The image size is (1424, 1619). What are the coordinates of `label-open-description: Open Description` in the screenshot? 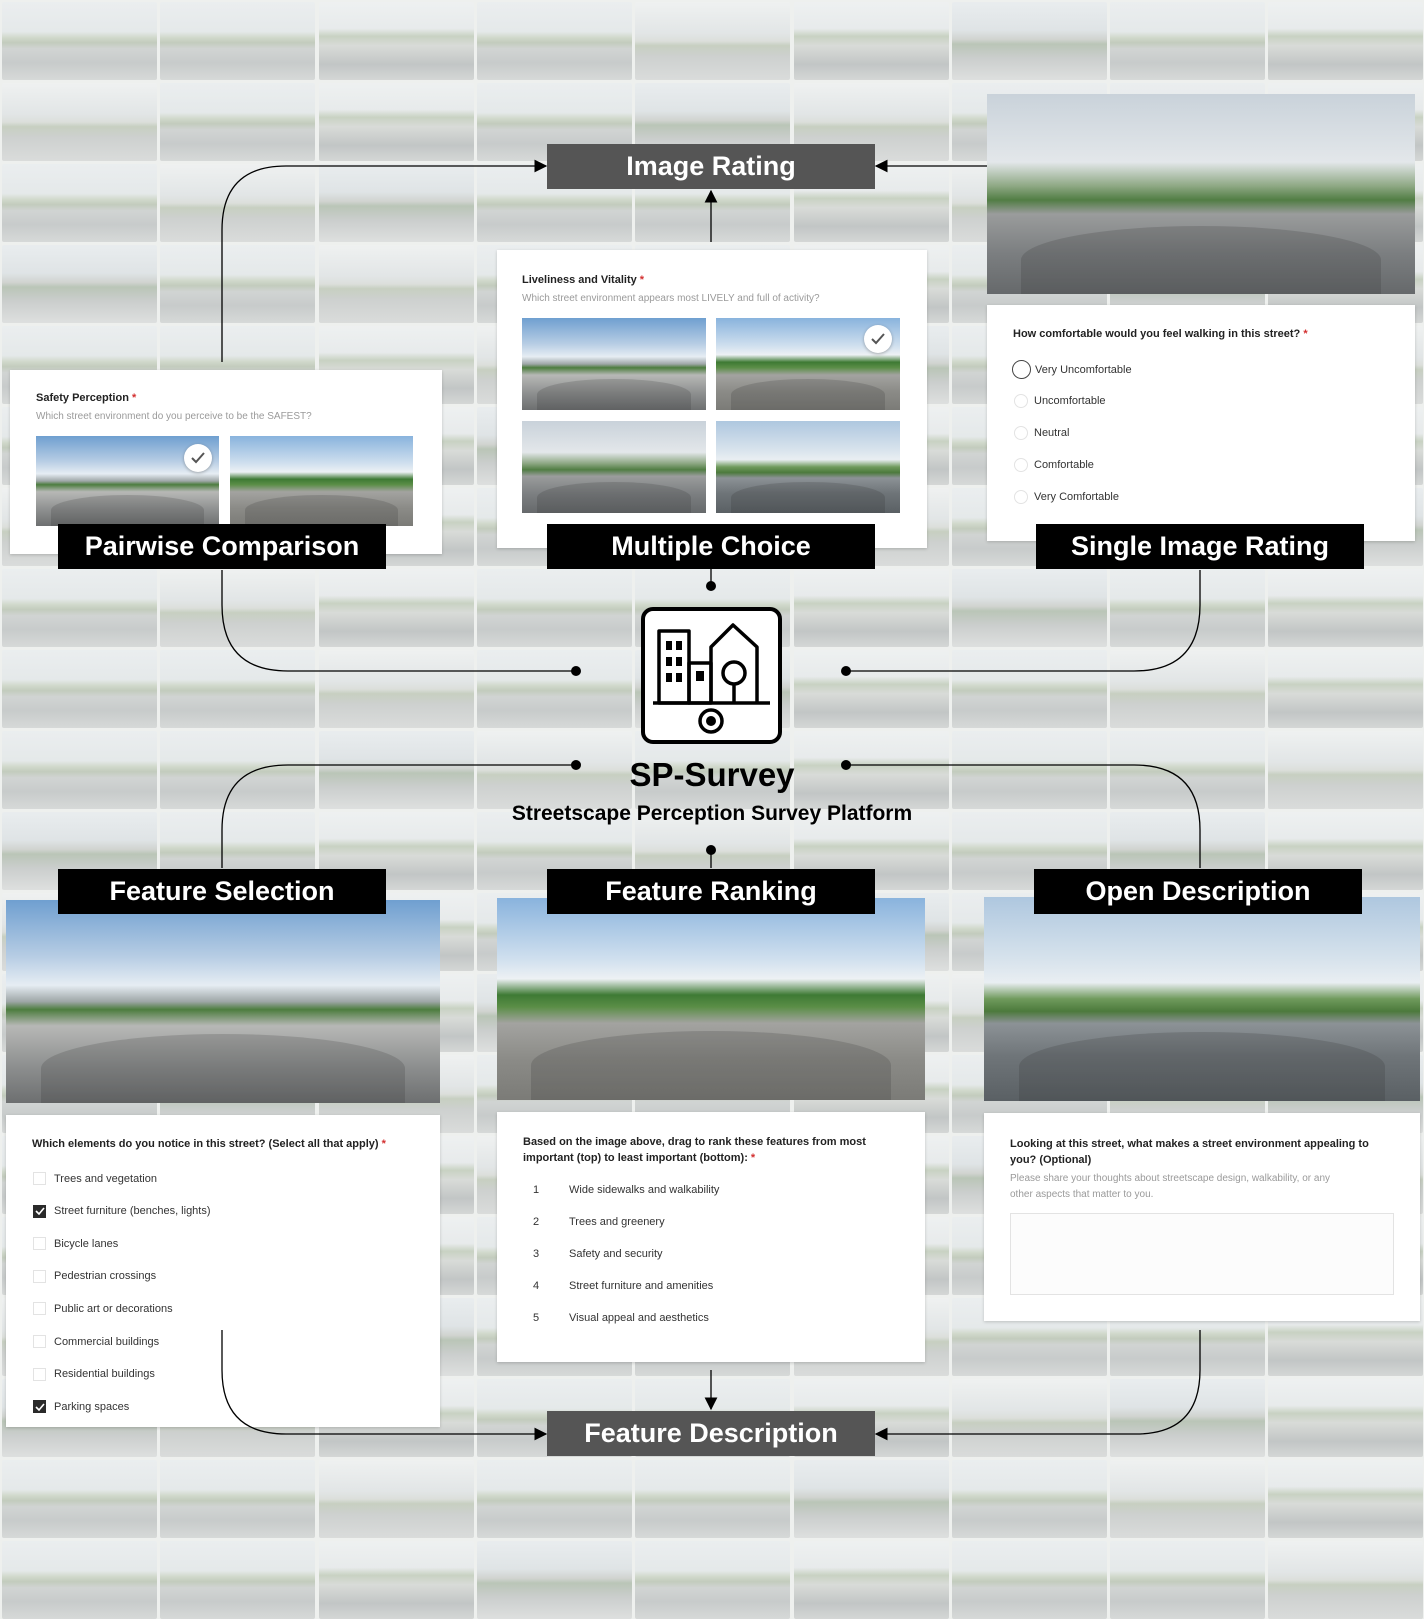 It's located at (1198, 891).